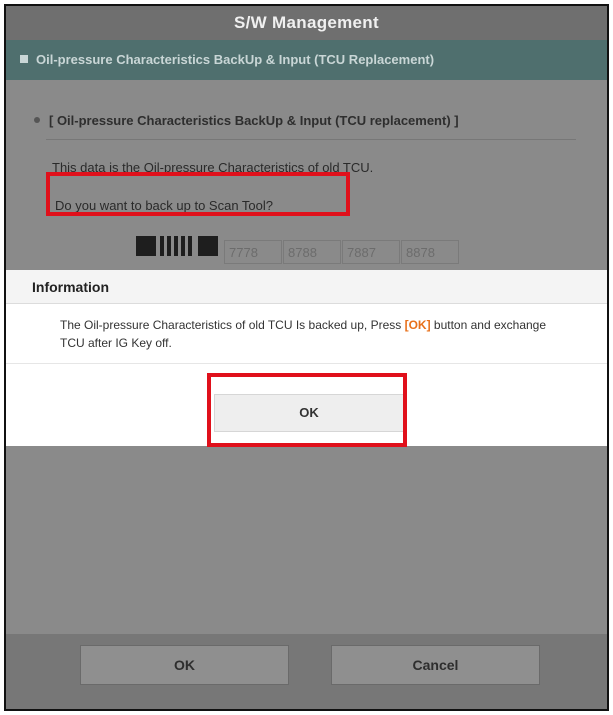 The height and width of the screenshot is (715, 613). I want to click on highlight-box-question, so click(198, 194).